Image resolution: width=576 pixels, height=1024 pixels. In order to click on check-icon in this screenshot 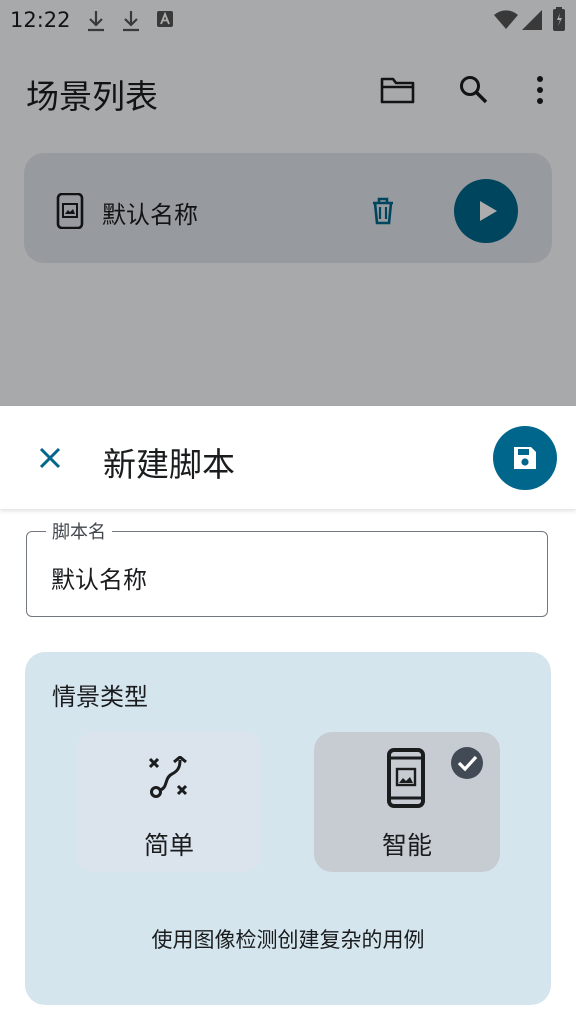, I will do `click(467, 763)`.